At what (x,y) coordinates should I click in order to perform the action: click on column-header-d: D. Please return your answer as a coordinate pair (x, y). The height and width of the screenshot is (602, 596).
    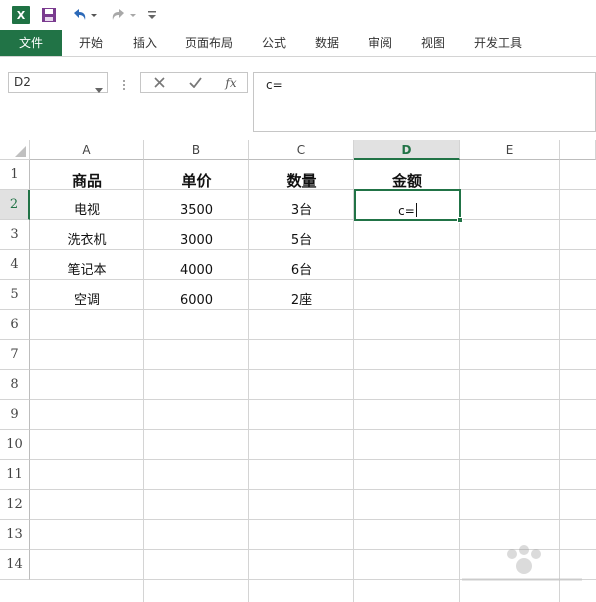
    Looking at the image, I should click on (407, 150).